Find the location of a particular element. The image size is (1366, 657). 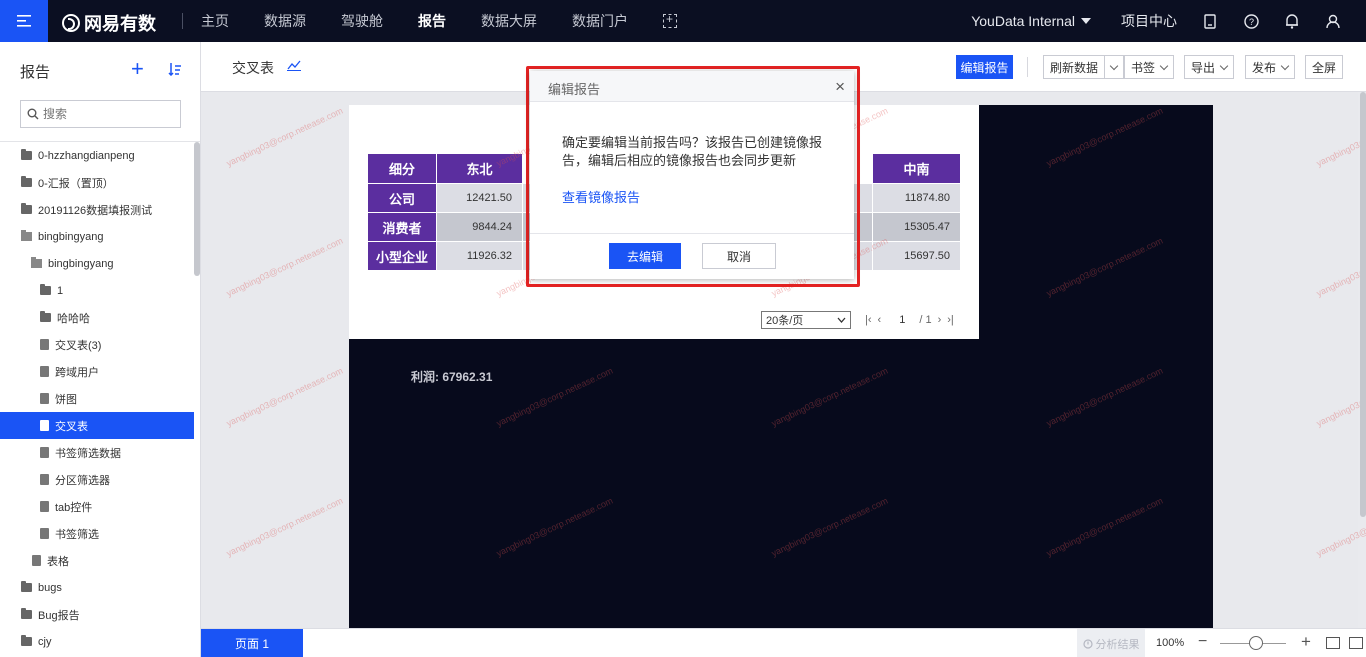

table-cell: 11926.32 is located at coordinates (479, 256).